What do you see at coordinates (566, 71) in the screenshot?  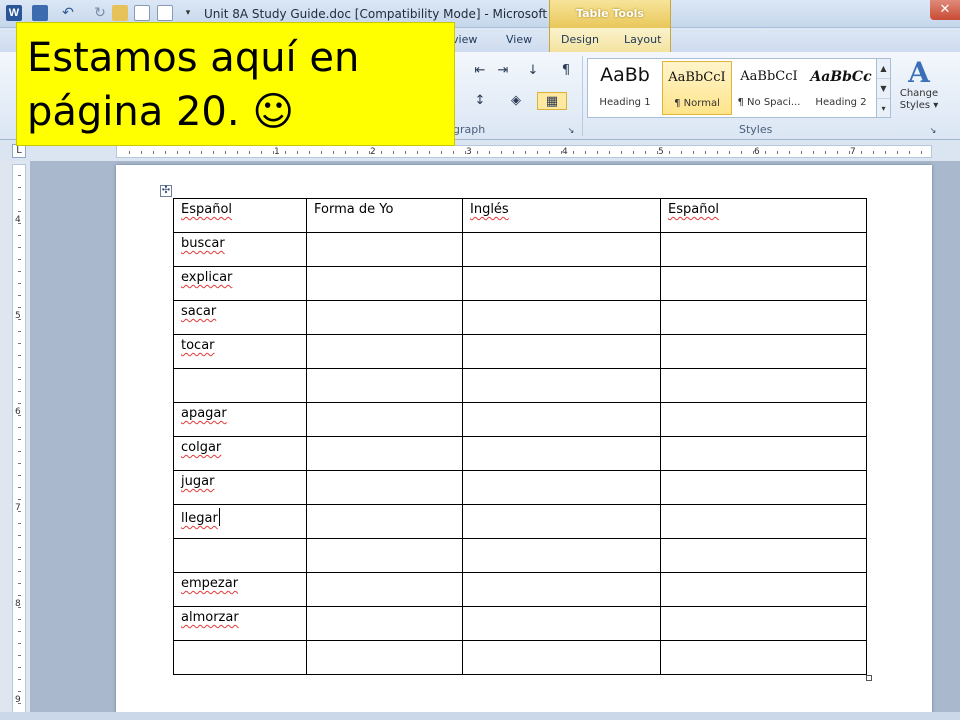 I see `show-formatting-icon: ¶` at bounding box center [566, 71].